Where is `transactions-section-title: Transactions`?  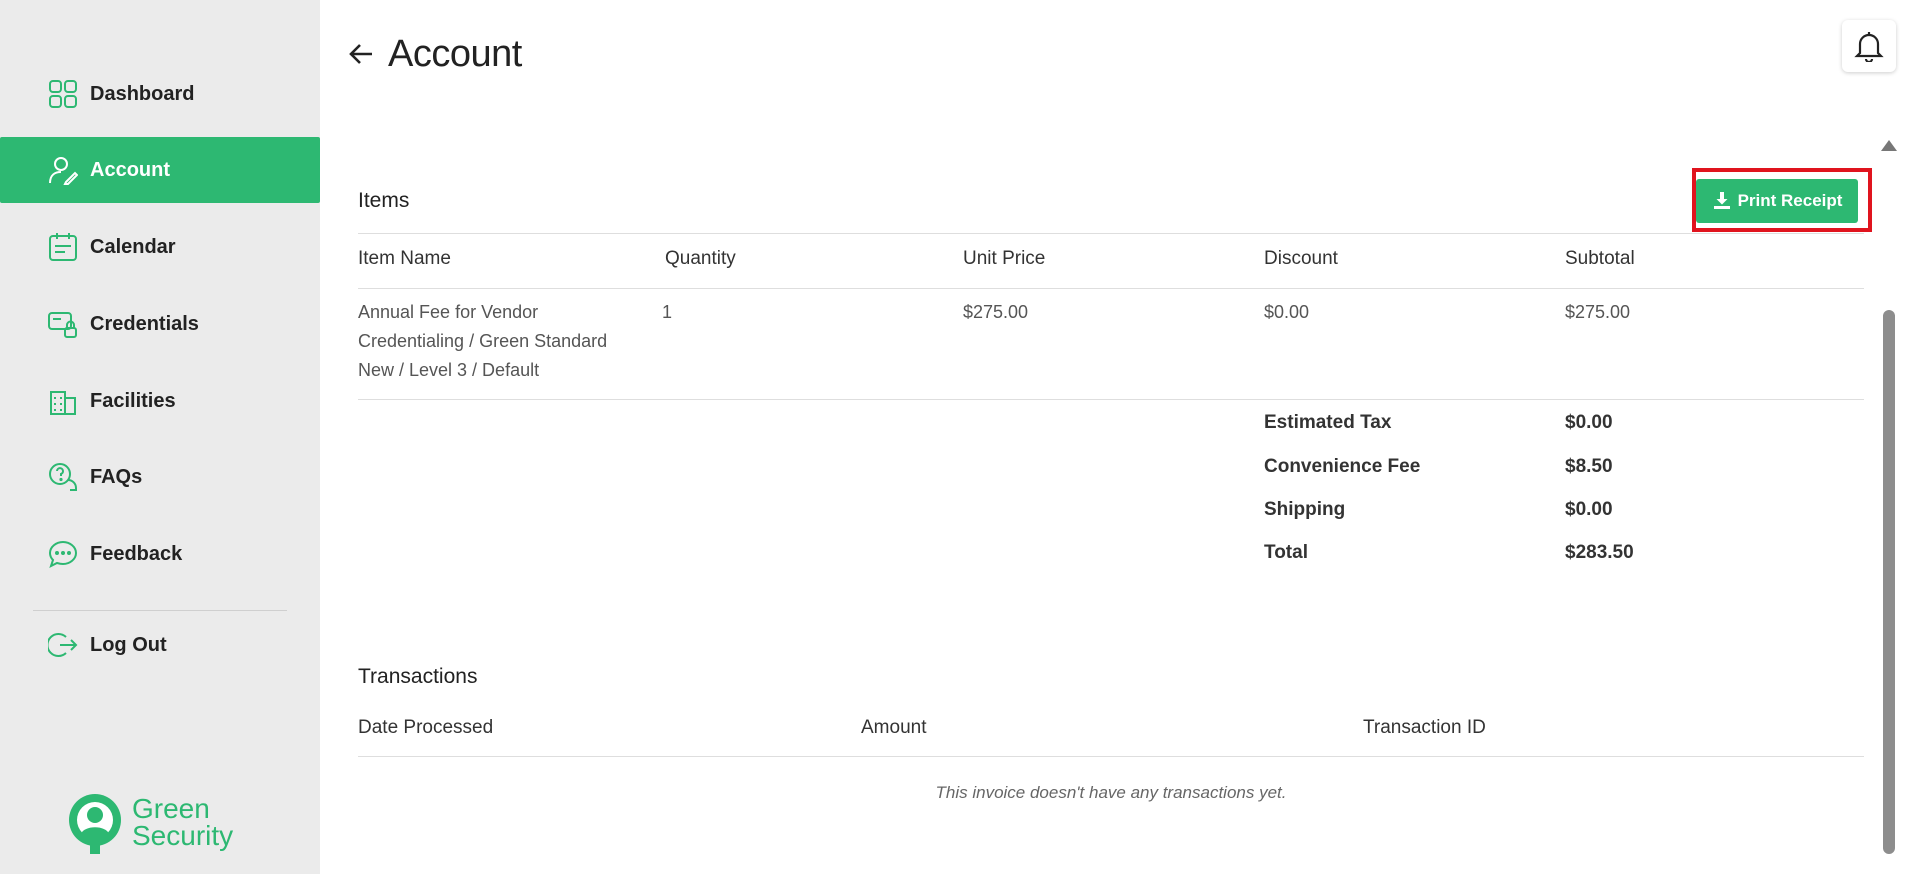
transactions-section-title: Transactions is located at coordinates (418, 676).